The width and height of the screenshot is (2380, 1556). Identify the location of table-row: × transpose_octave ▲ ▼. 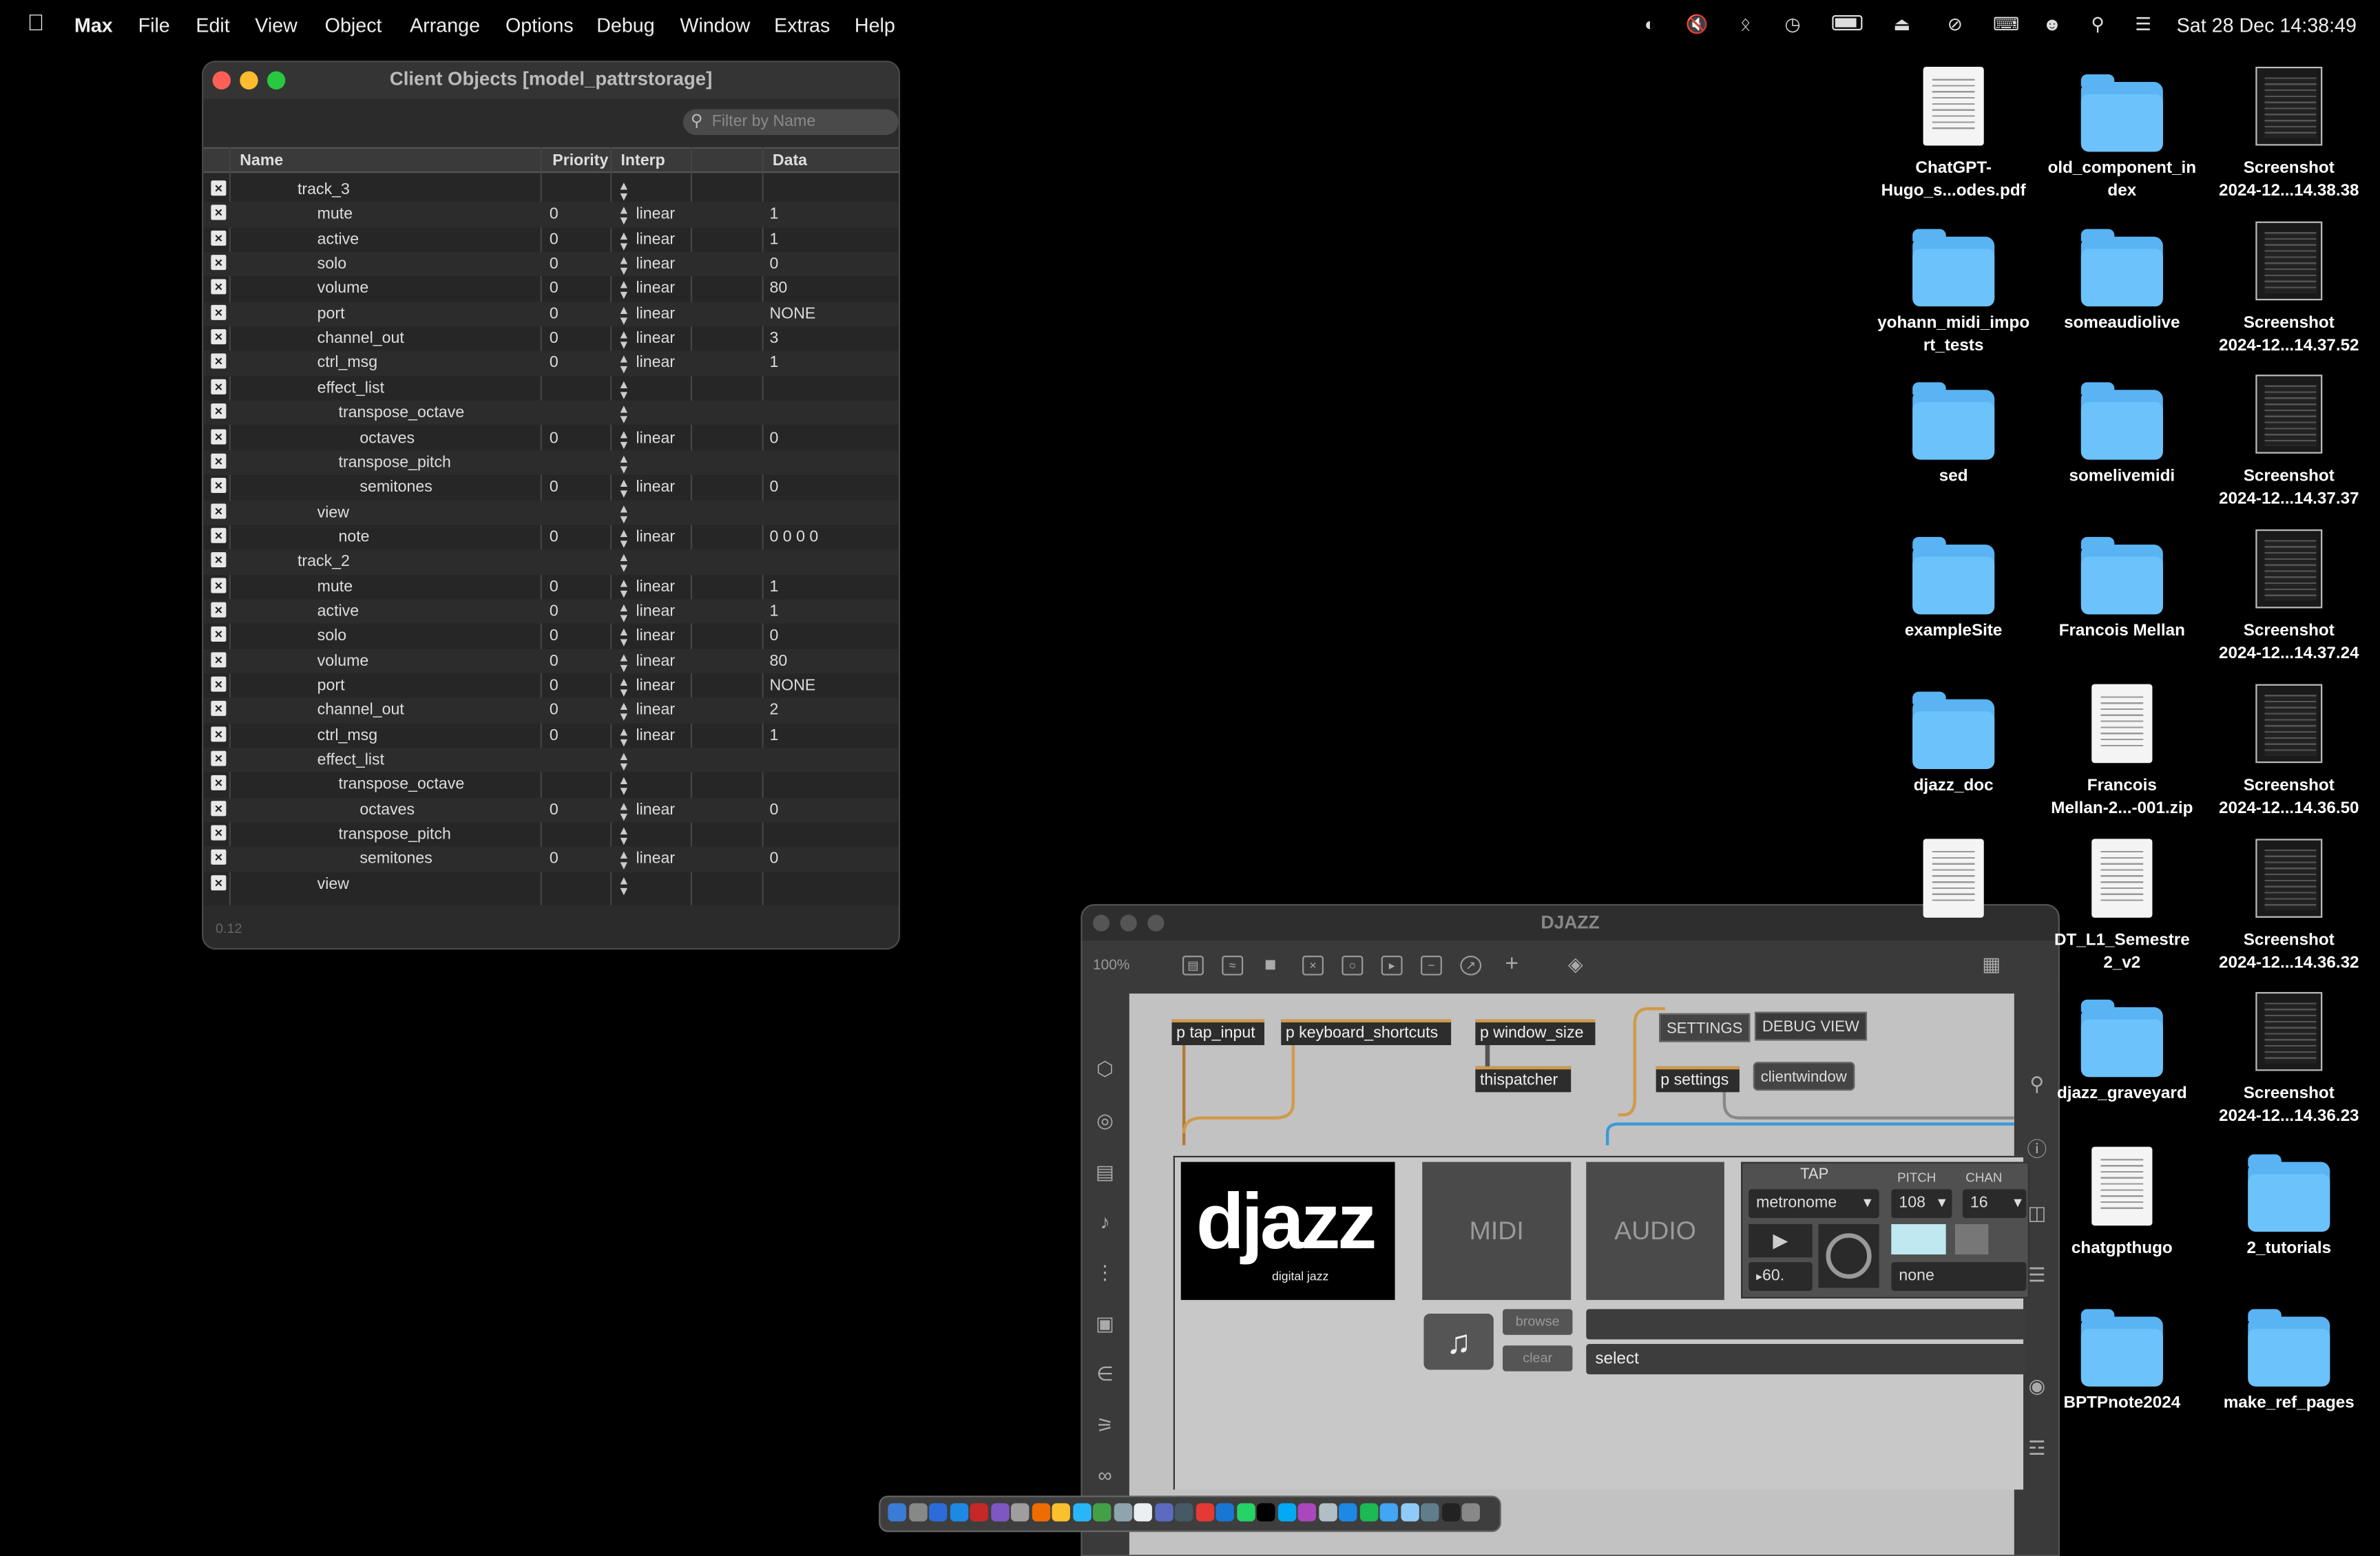
(550, 785).